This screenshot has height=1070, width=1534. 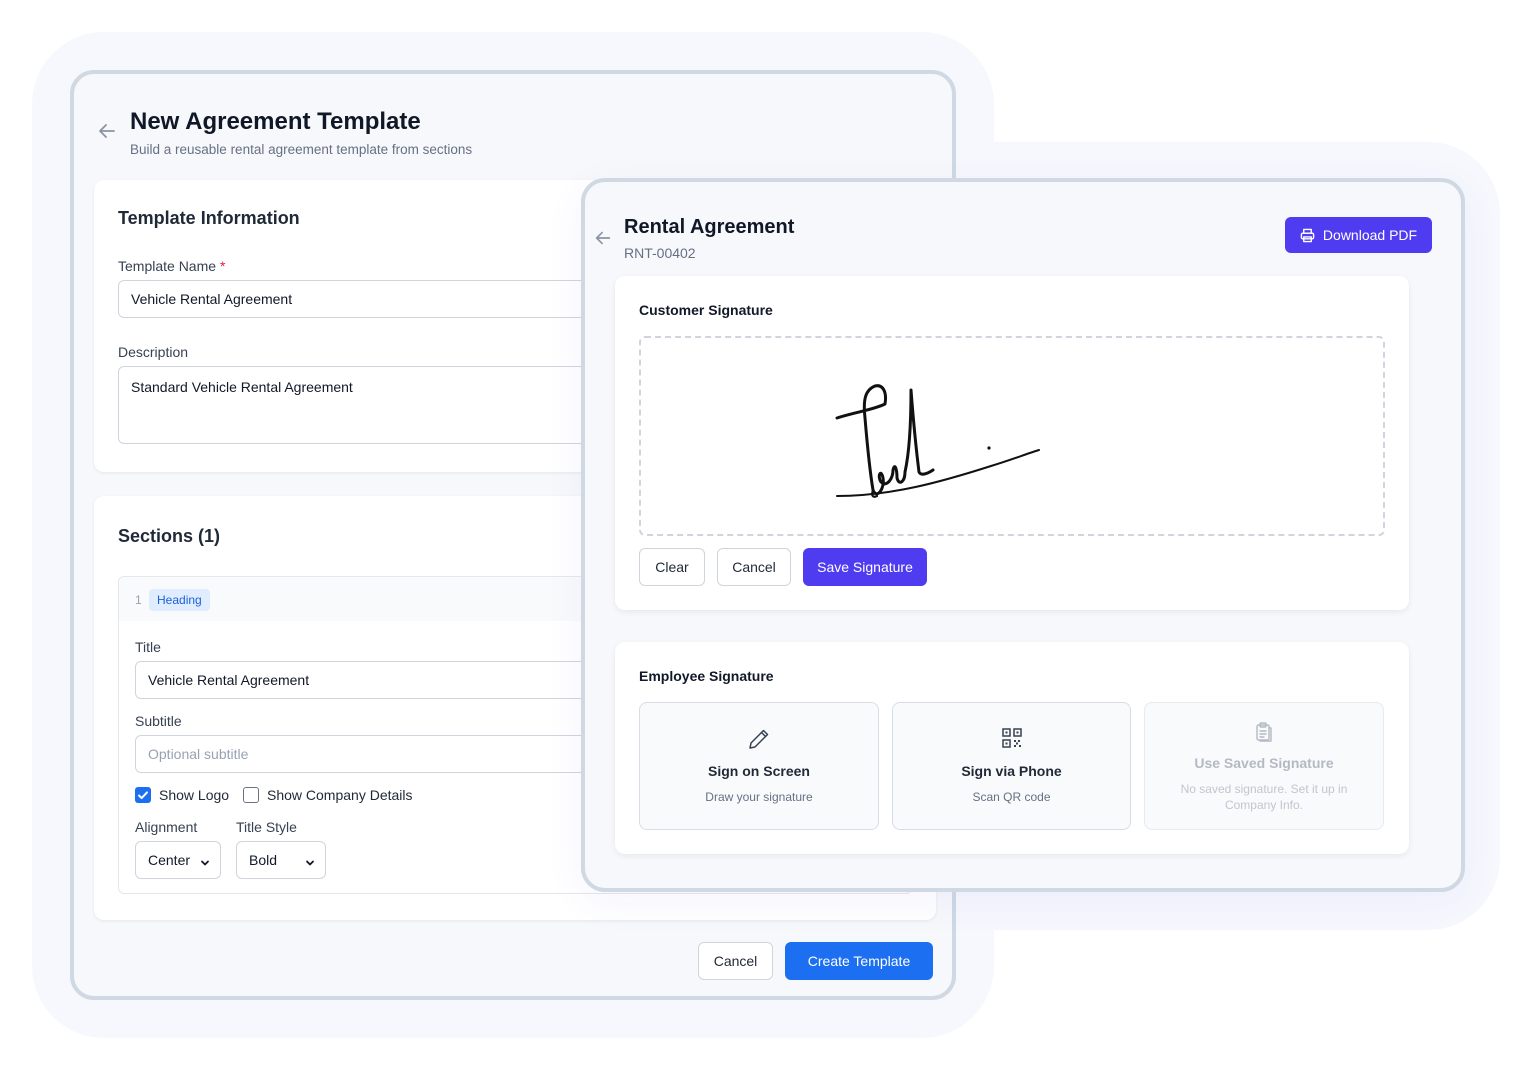 I want to click on agreement-reference: RNT-00402, so click(x=660, y=253).